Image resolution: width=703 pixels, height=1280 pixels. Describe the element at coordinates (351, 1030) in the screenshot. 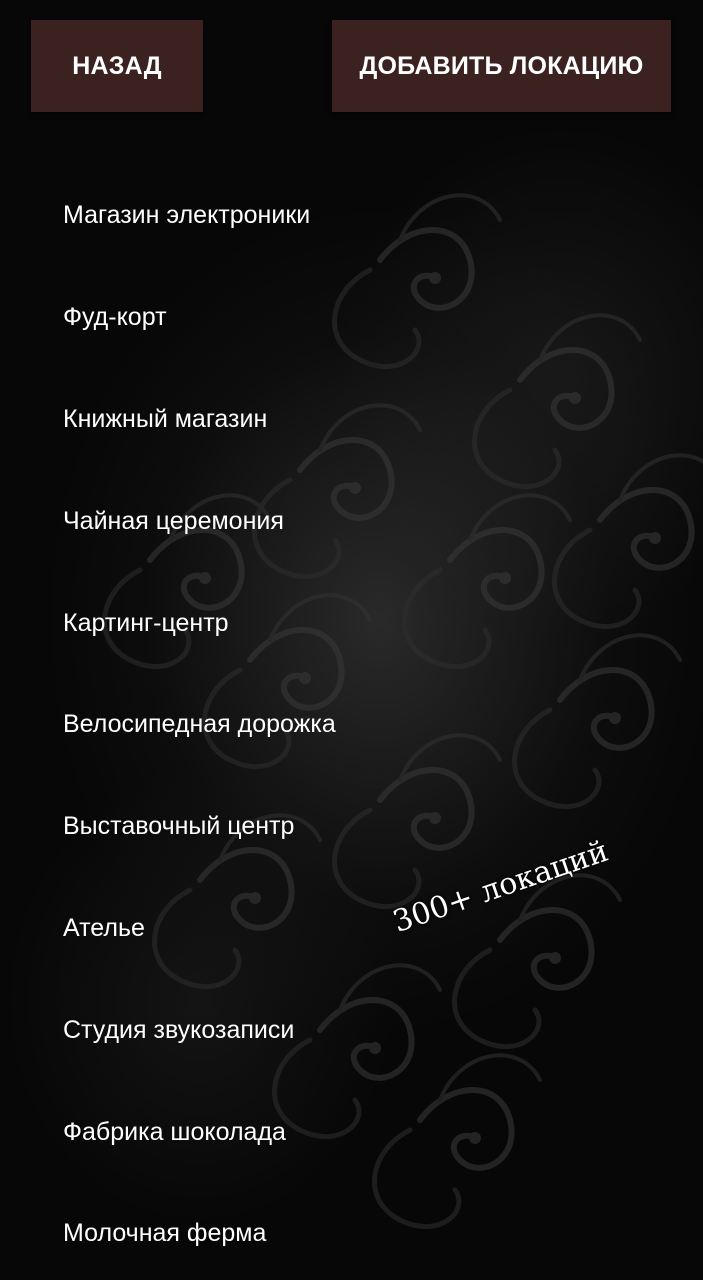

I see `location-item: Студия звукозаписи` at that location.